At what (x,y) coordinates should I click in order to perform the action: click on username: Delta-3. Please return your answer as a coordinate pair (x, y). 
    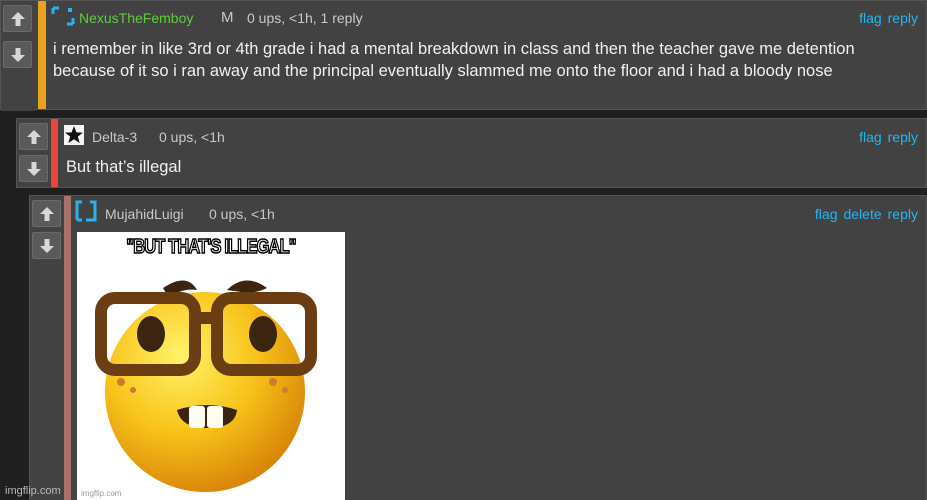
    Looking at the image, I should click on (114, 137).